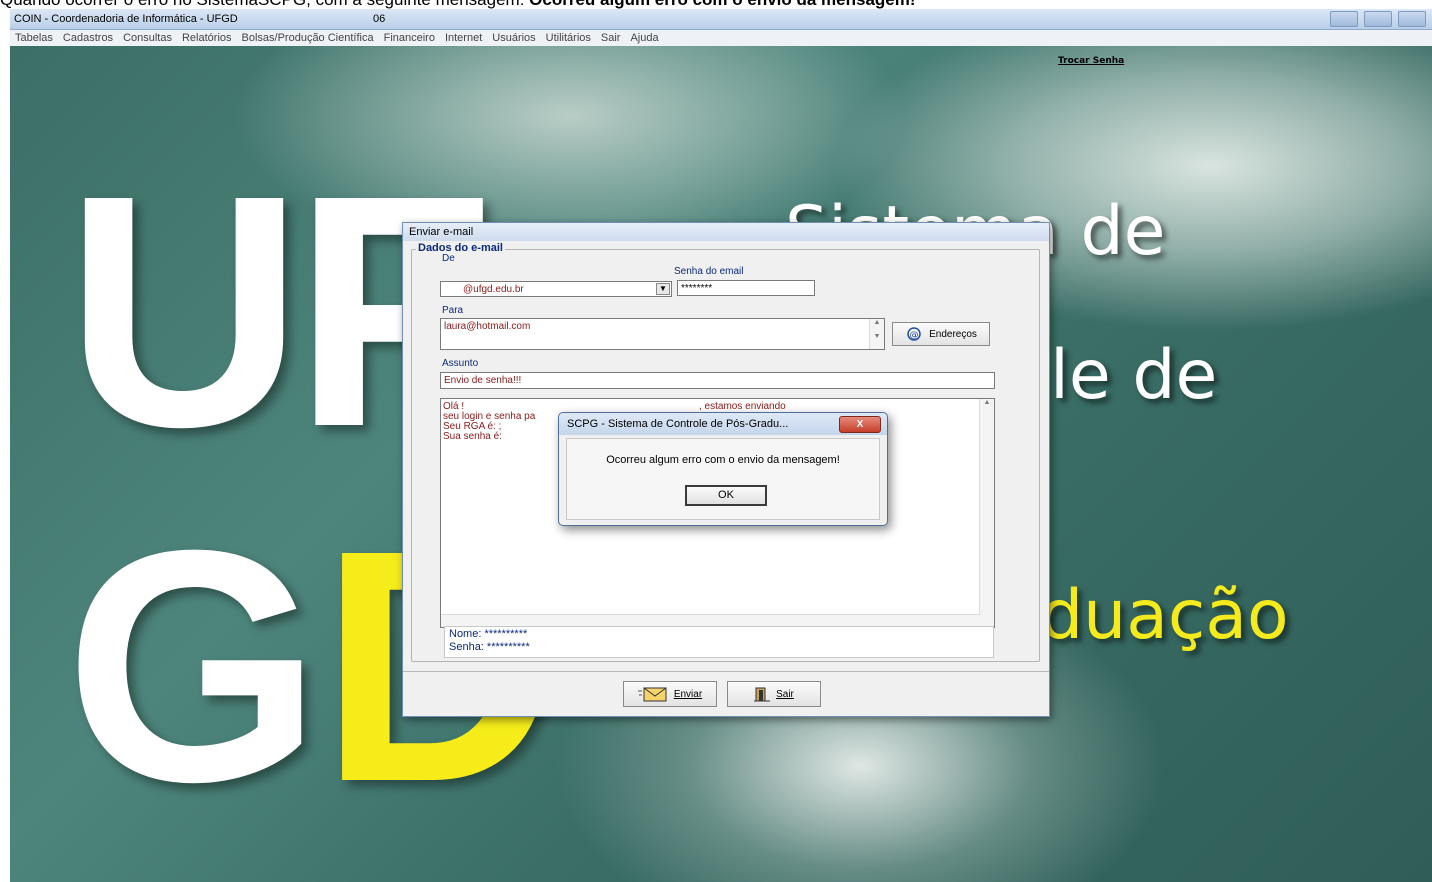 The width and height of the screenshot is (1432, 882). I want to click on email-window-title: Enviar e-mail, so click(726, 232).